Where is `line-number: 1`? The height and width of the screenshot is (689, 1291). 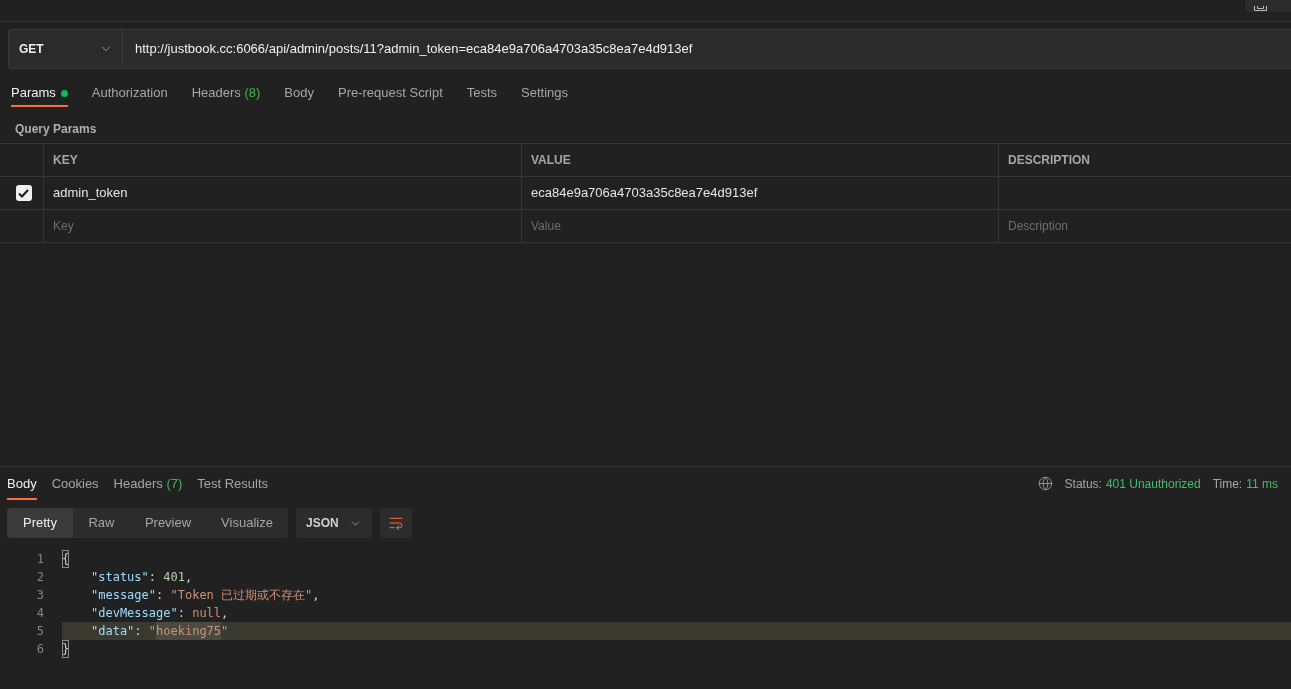 line-number: 1 is located at coordinates (39, 559).